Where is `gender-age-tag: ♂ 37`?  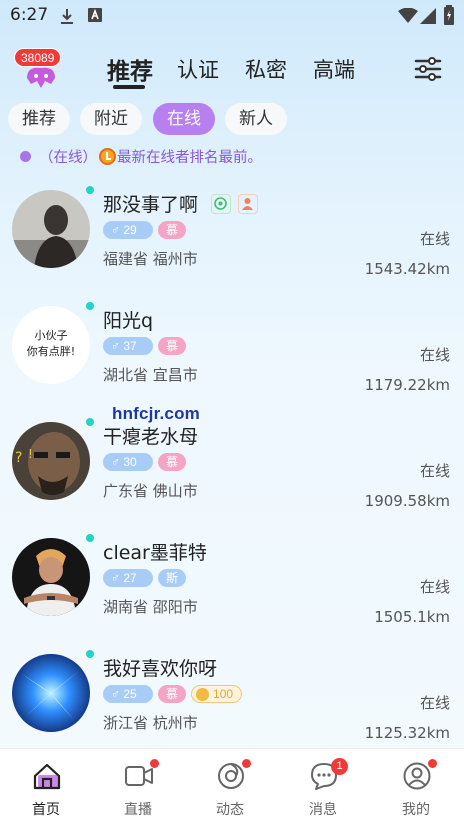 gender-age-tag: ♂ 37 is located at coordinates (128, 346).